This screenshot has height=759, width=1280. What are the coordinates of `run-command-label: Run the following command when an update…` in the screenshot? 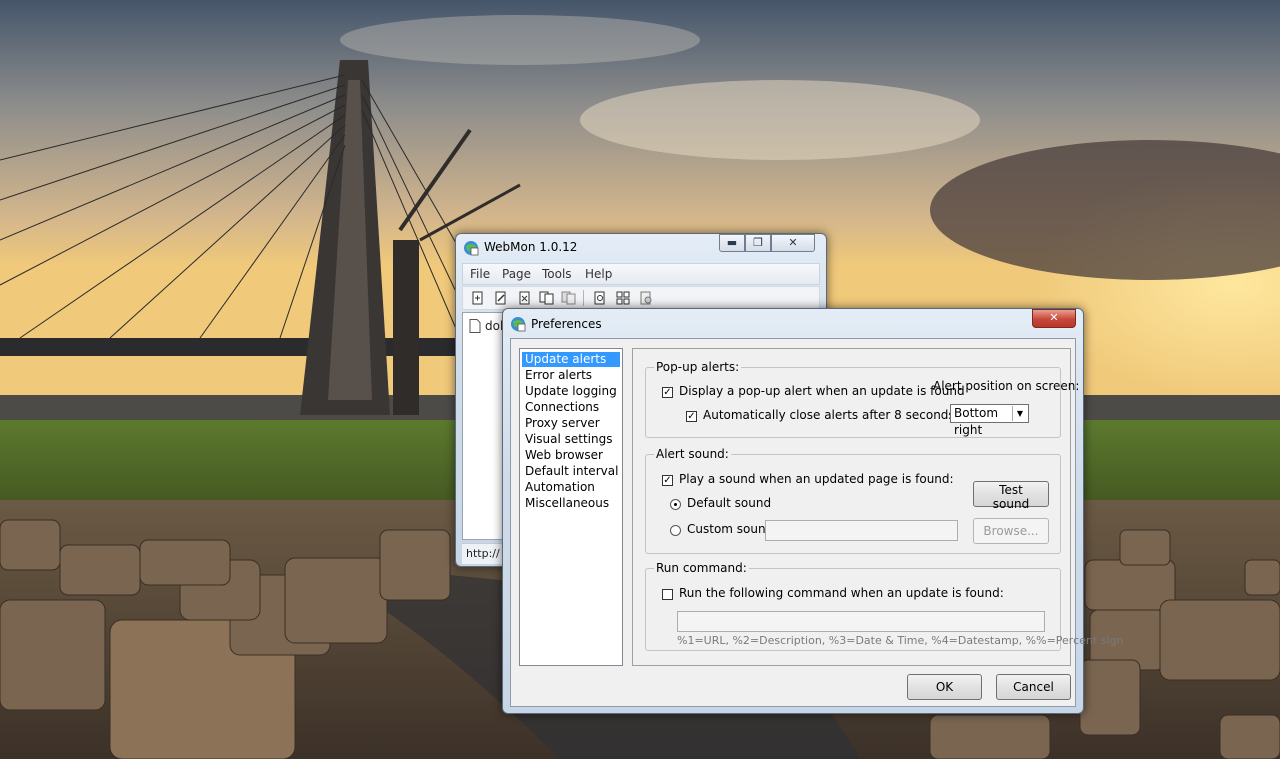 It's located at (841, 593).